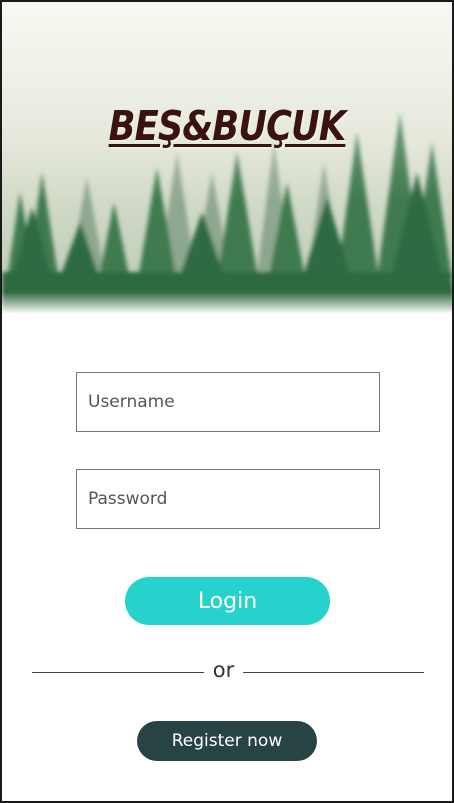 The height and width of the screenshot is (803, 454). What do you see at coordinates (118, 672) in the screenshot?
I see `divider-line-left` at bounding box center [118, 672].